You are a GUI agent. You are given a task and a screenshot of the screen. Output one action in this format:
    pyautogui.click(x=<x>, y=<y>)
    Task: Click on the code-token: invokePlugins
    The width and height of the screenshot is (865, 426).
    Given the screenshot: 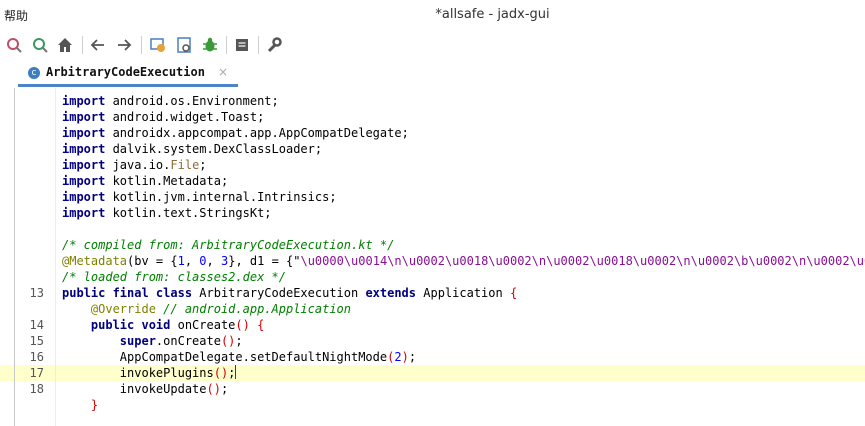 What is the action you would take?
    pyautogui.click(x=138, y=373)
    